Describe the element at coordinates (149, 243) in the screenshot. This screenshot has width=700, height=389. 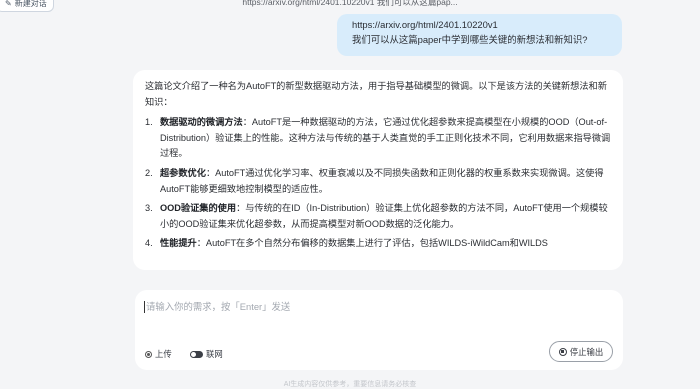
I see `list-number: 4.` at that location.